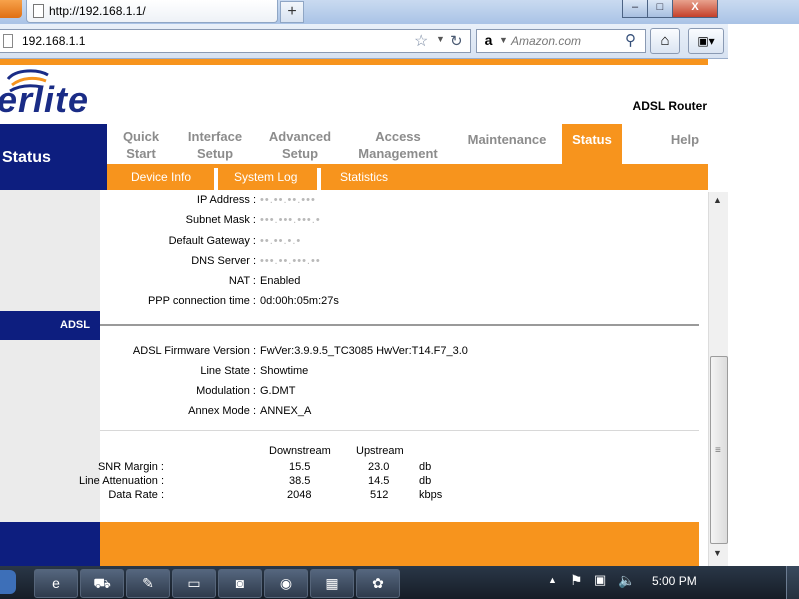  What do you see at coordinates (292, 12) in the screenshot?
I see `new-tab-button: +` at bounding box center [292, 12].